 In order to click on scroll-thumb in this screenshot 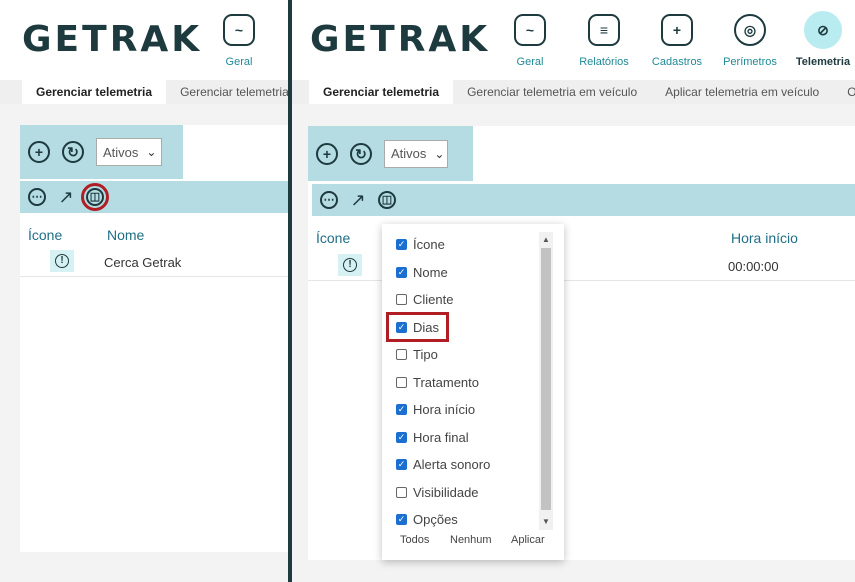, I will do `click(546, 379)`.